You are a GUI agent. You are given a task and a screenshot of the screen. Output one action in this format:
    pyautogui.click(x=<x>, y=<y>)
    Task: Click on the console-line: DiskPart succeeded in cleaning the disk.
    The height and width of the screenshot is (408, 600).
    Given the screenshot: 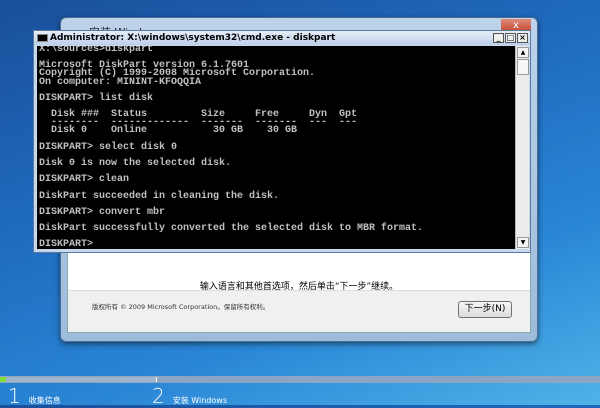 What is the action you would take?
    pyautogui.click(x=159, y=196)
    